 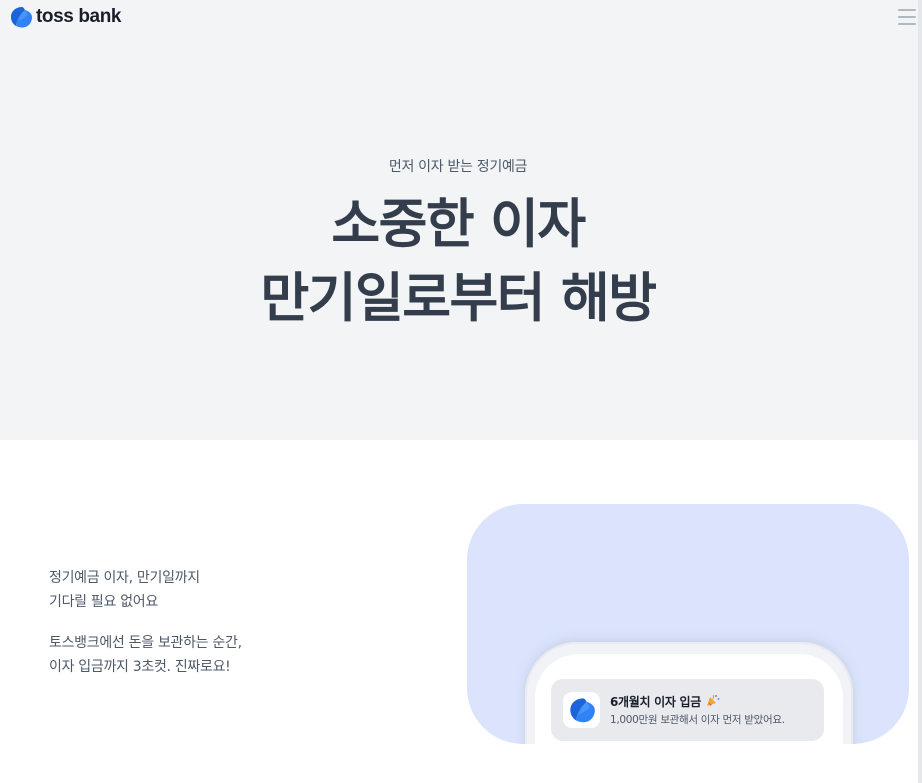 I want to click on feature-visual-card: 6개월치 이자 입금 1,000만원 보관해서 이자 먼저 받았어요., so click(x=688, y=624).